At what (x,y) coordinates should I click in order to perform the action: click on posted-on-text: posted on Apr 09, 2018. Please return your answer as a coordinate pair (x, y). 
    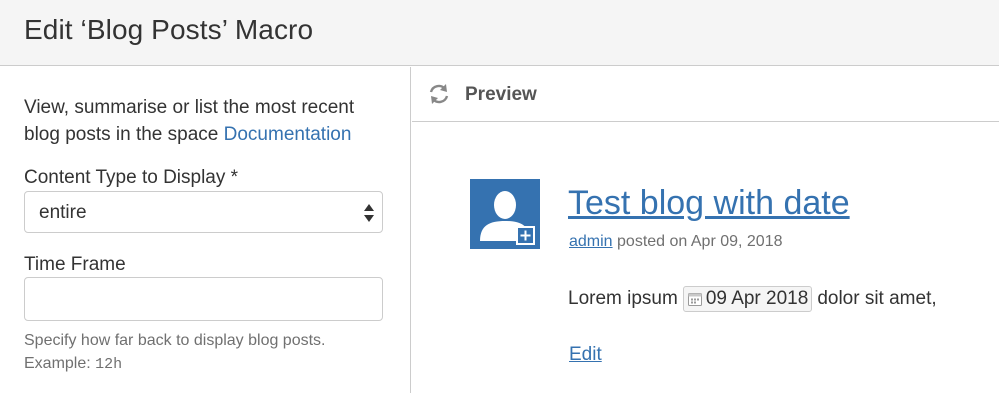
    Looking at the image, I should click on (697, 241).